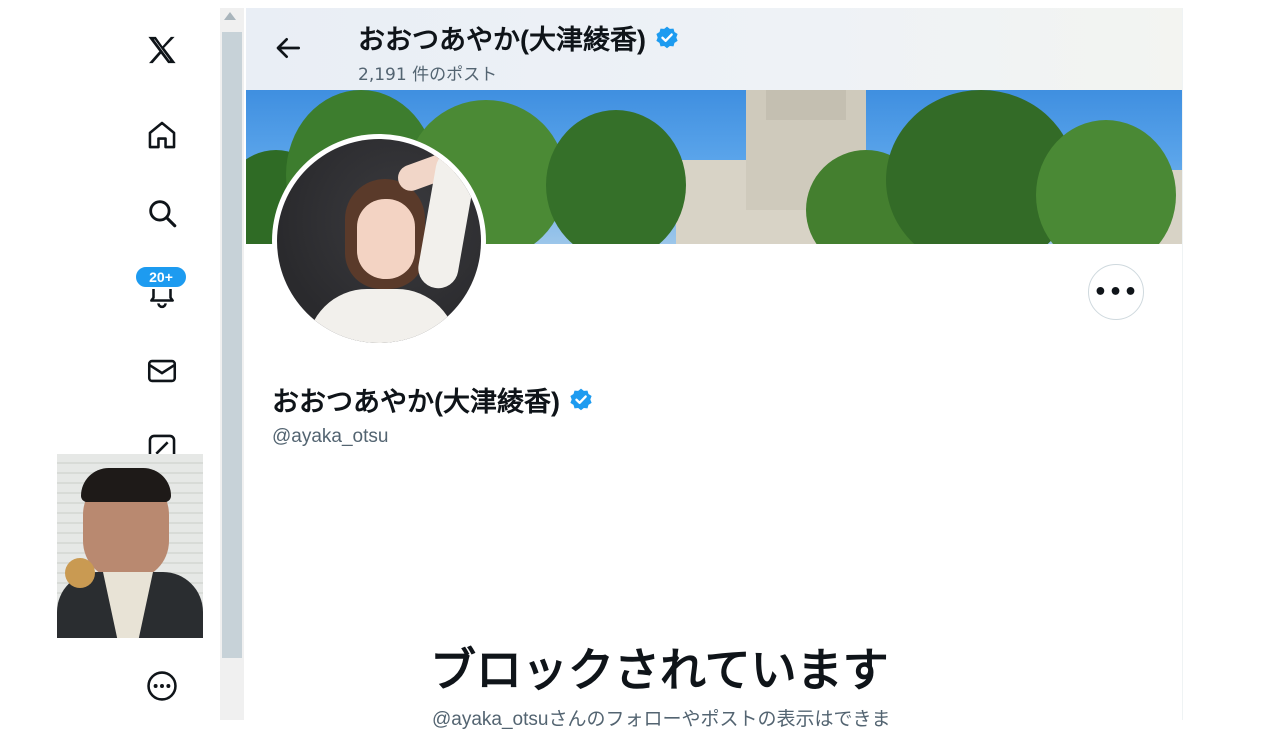 The width and height of the screenshot is (1280, 731). What do you see at coordinates (288, 48) in the screenshot?
I see `back-arrow-icon` at bounding box center [288, 48].